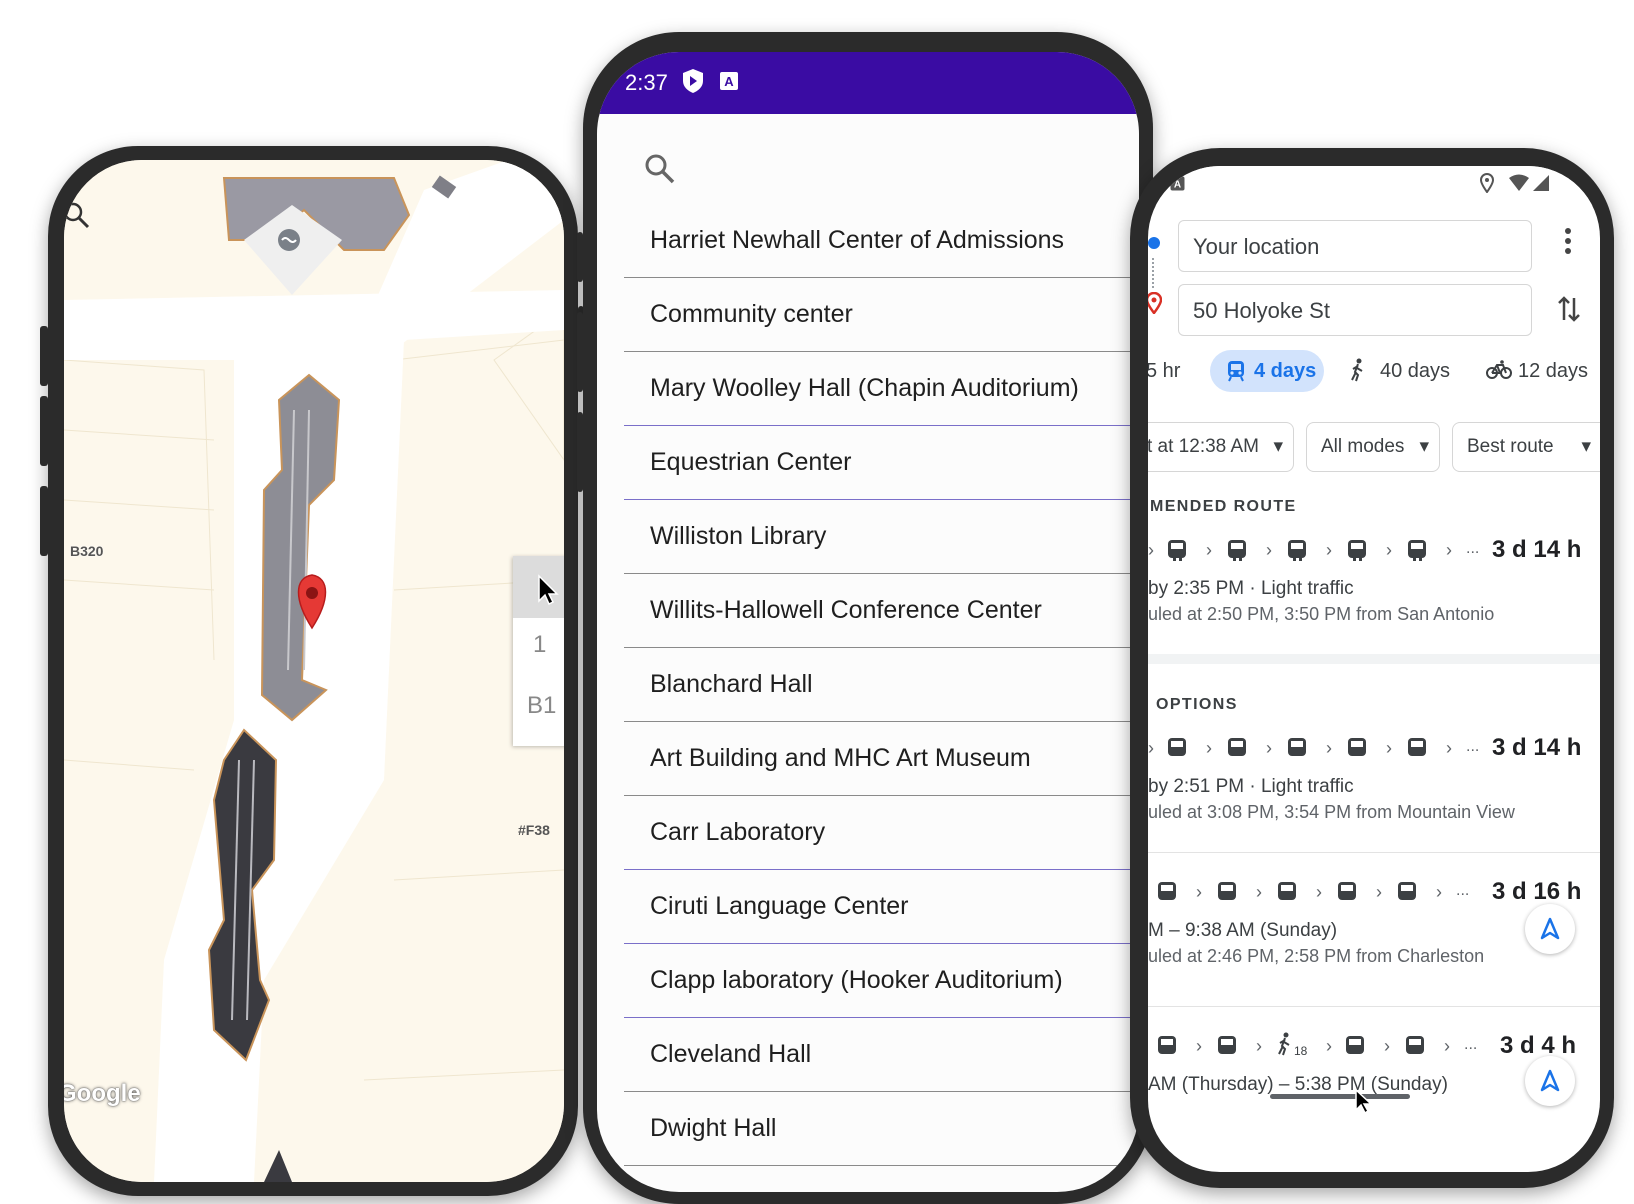  Describe the element at coordinates (1251, 588) in the screenshot. I see `route-arrival: by 2:35 PM · Light traffic` at that location.